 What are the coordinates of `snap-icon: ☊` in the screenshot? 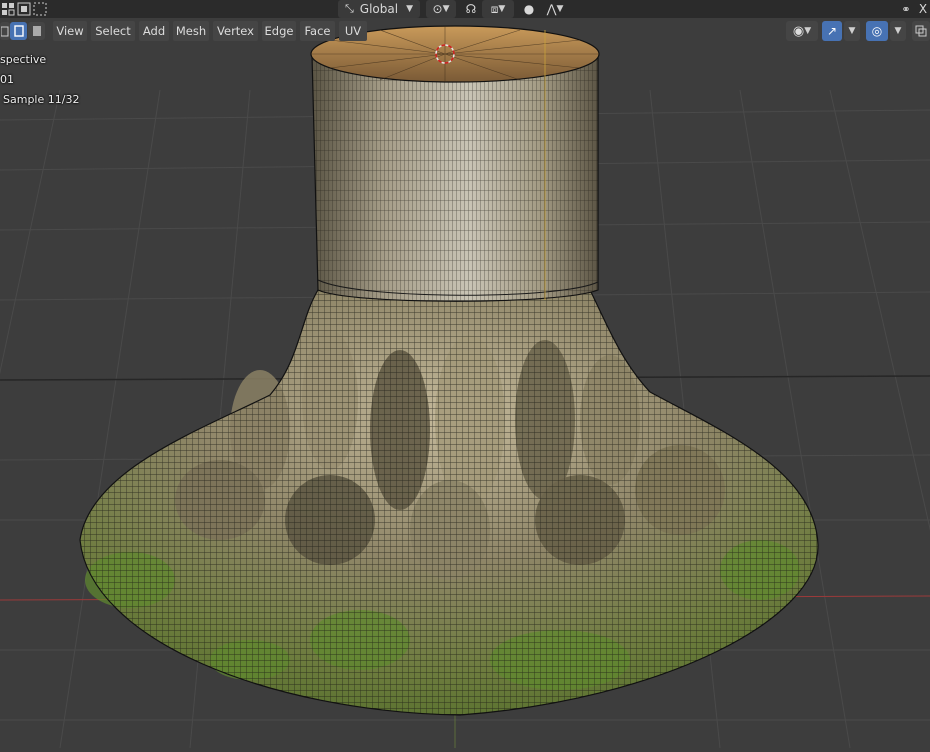 It's located at (471, 9).